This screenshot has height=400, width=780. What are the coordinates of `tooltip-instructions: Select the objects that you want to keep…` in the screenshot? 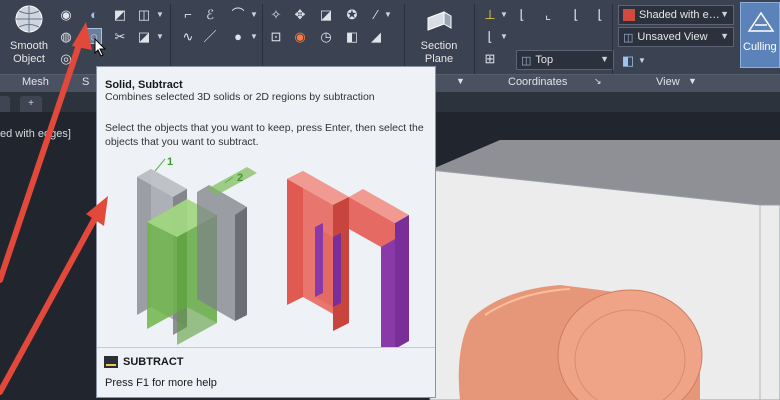 It's located at (264, 135).